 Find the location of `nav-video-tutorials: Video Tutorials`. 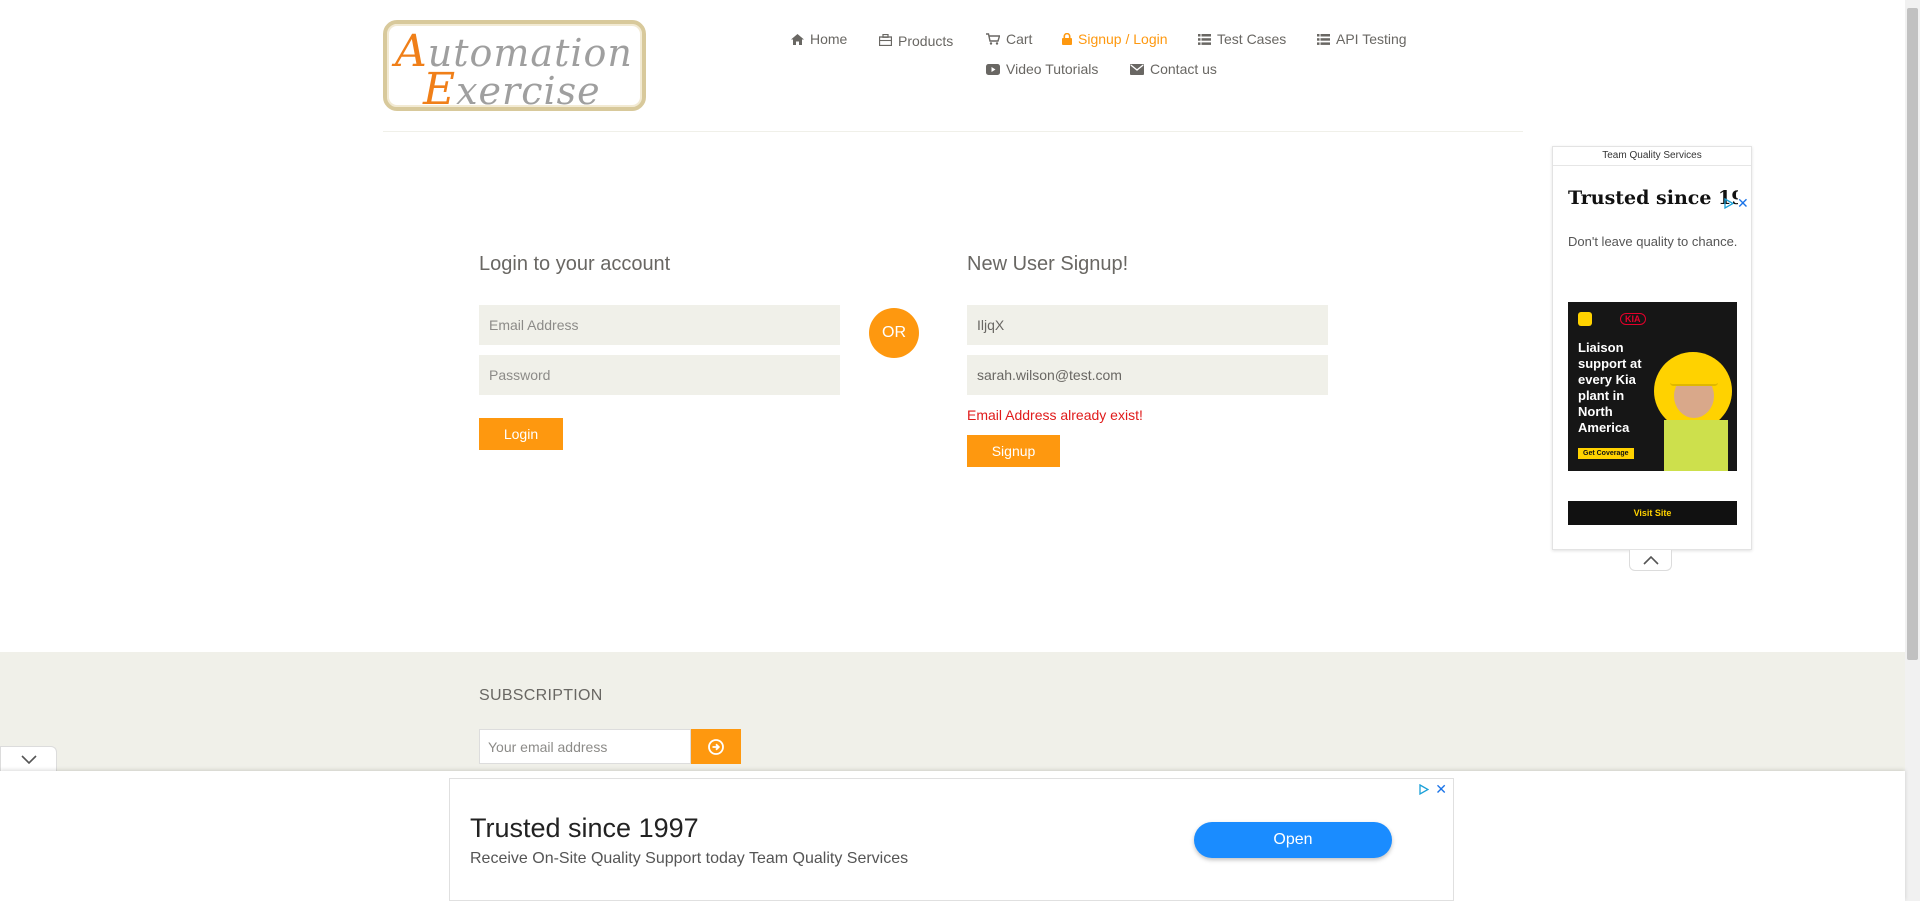

nav-video-tutorials: Video Tutorials is located at coordinates (1042, 69).